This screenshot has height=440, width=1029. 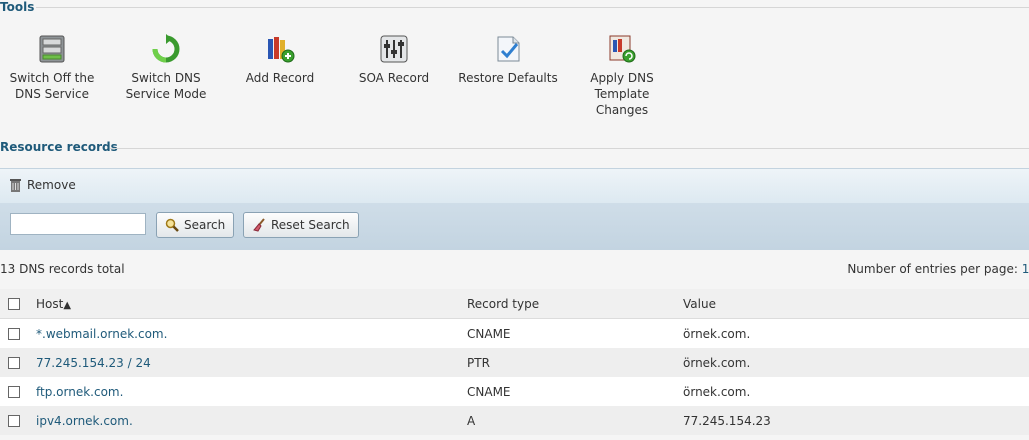 What do you see at coordinates (62, 269) in the screenshot?
I see `records-total: 13 DNS records total` at bounding box center [62, 269].